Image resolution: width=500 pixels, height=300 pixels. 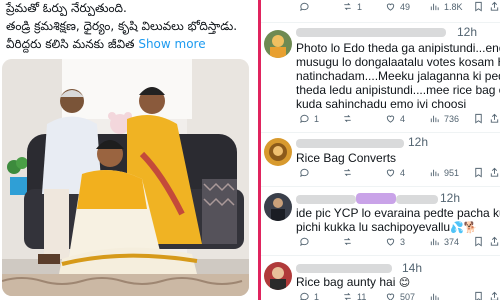 I want to click on redacted-username-badge, so click(x=376, y=198).